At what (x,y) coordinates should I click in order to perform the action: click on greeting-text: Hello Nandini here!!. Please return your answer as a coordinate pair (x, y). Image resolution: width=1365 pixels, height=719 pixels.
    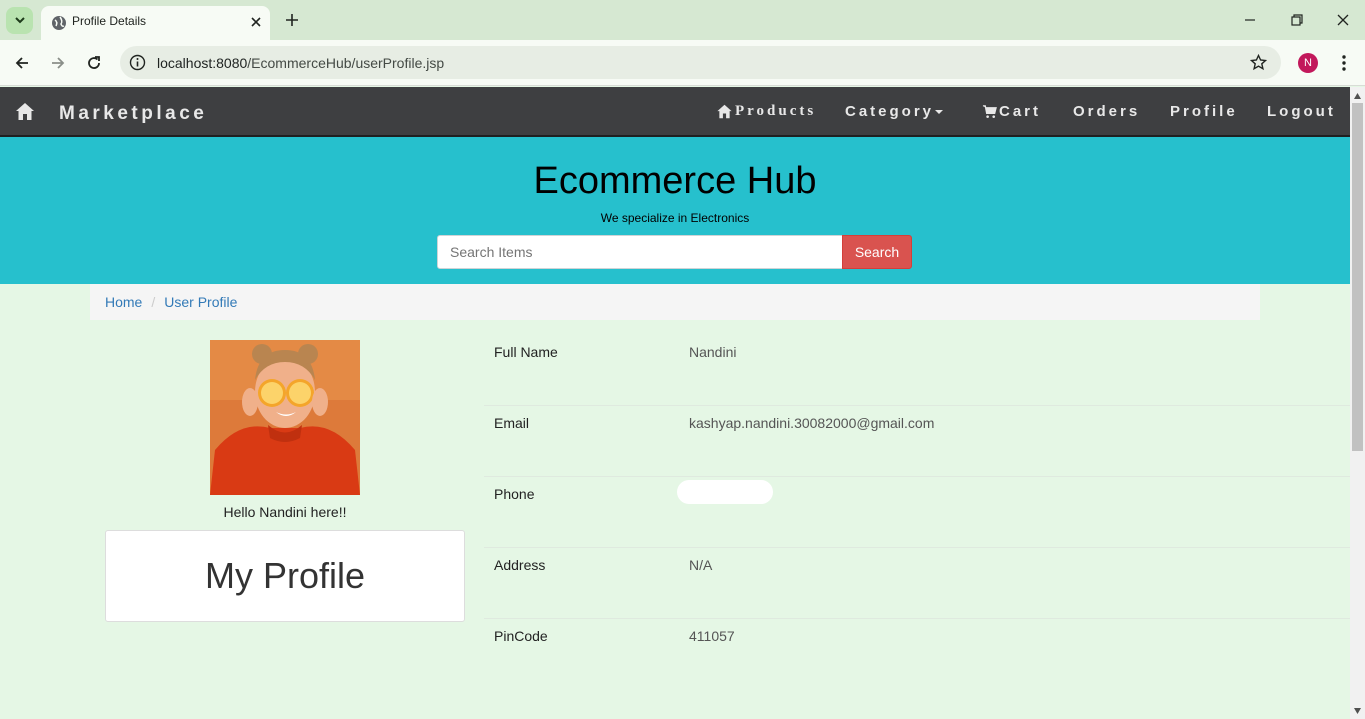
    Looking at the image, I should click on (285, 512).